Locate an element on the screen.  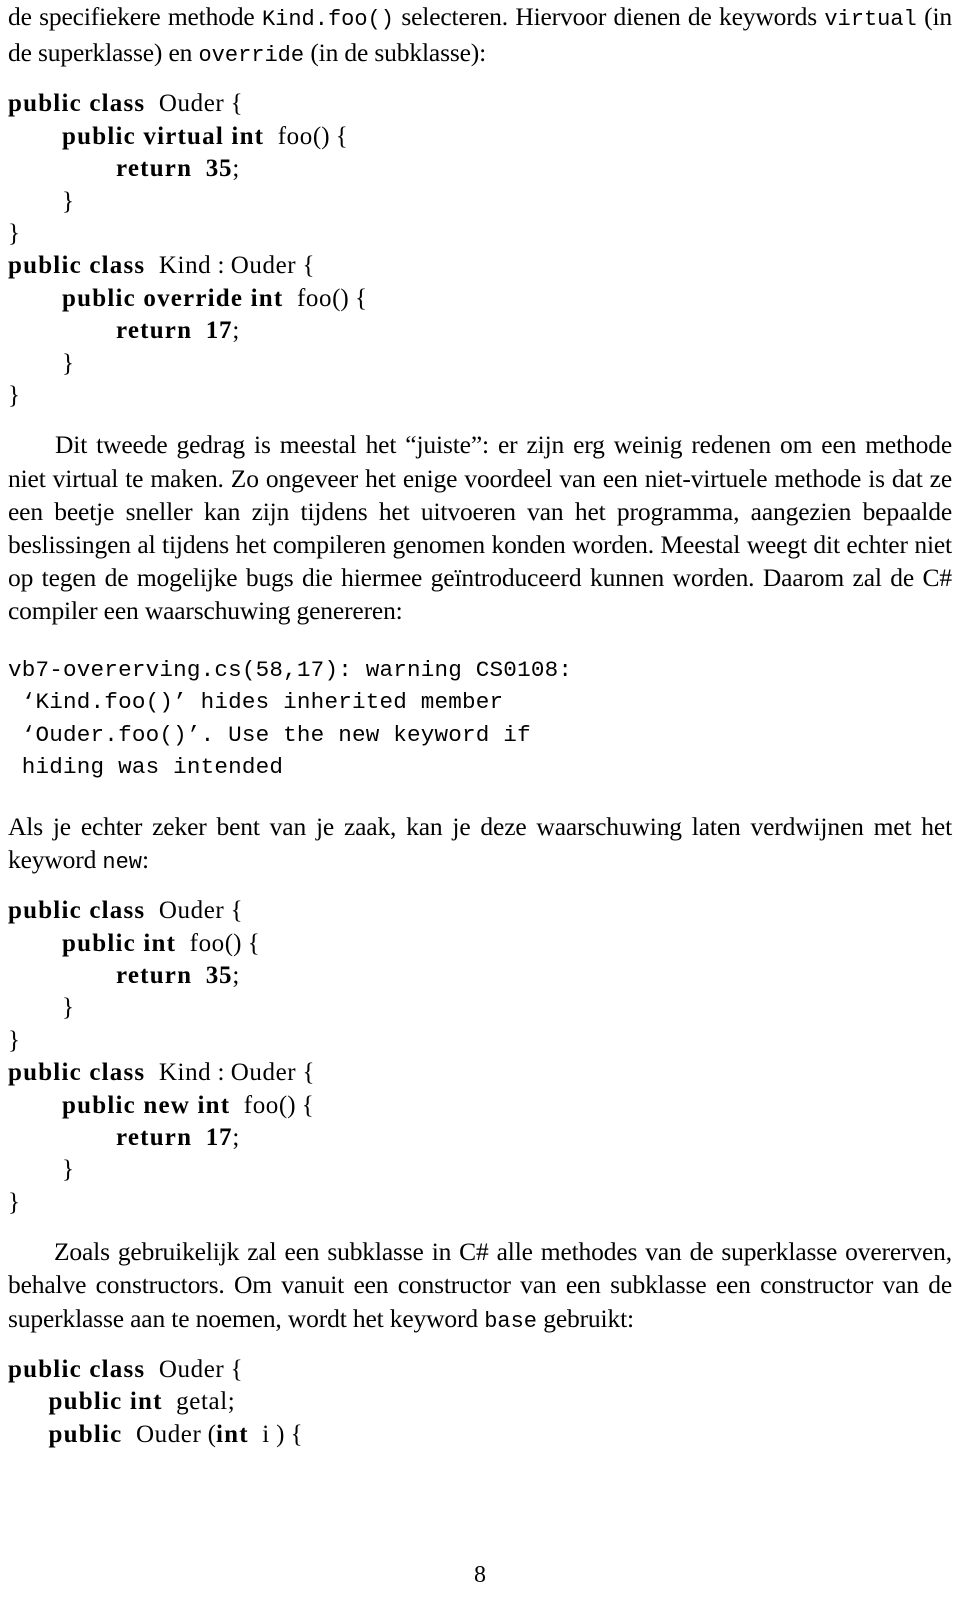
compiler-output-line: ‘Ouder.foo()’. Use the new keyword if is located at coordinates (269, 734).